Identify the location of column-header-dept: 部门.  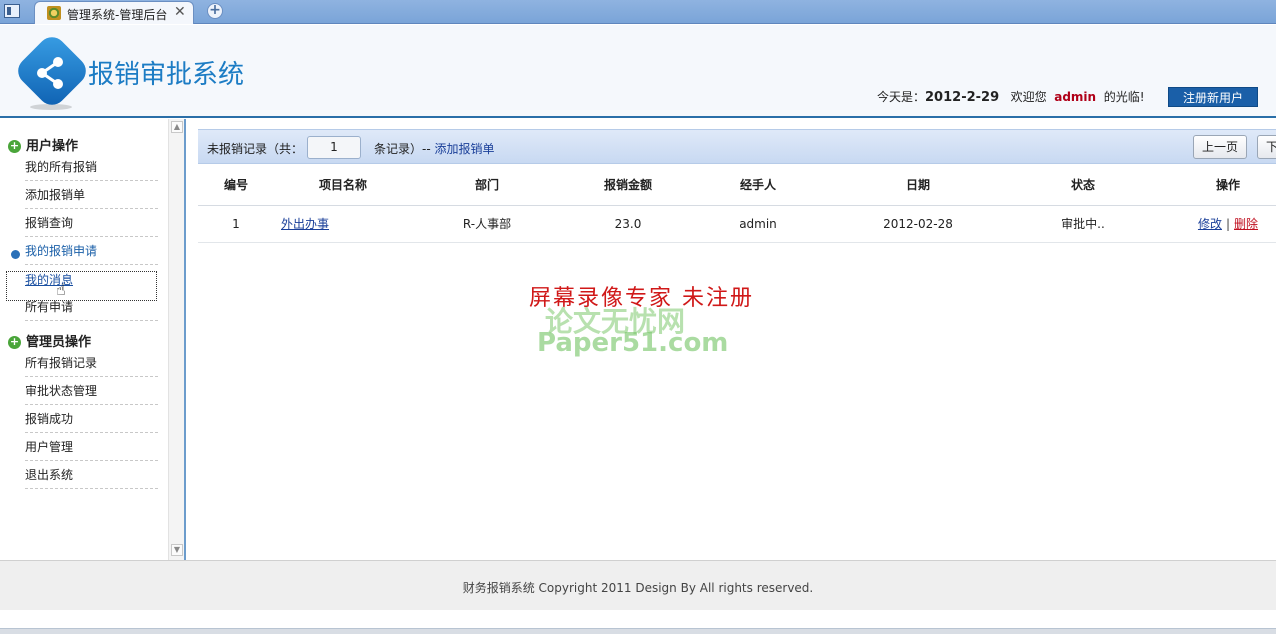
(486, 185).